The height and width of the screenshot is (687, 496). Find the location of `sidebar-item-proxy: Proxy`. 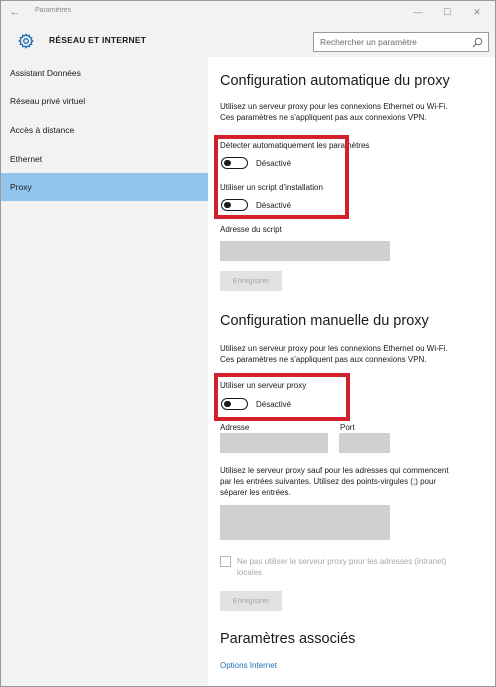

sidebar-item-proxy: Proxy is located at coordinates (104, 187).